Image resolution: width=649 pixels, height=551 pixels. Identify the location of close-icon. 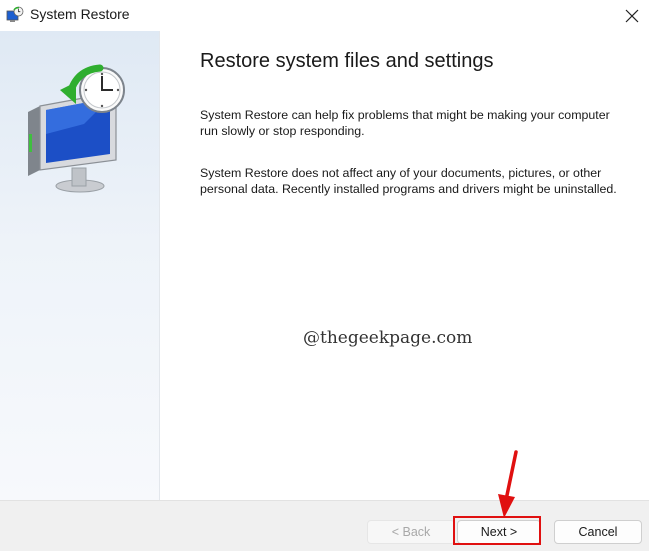
(632, 15).